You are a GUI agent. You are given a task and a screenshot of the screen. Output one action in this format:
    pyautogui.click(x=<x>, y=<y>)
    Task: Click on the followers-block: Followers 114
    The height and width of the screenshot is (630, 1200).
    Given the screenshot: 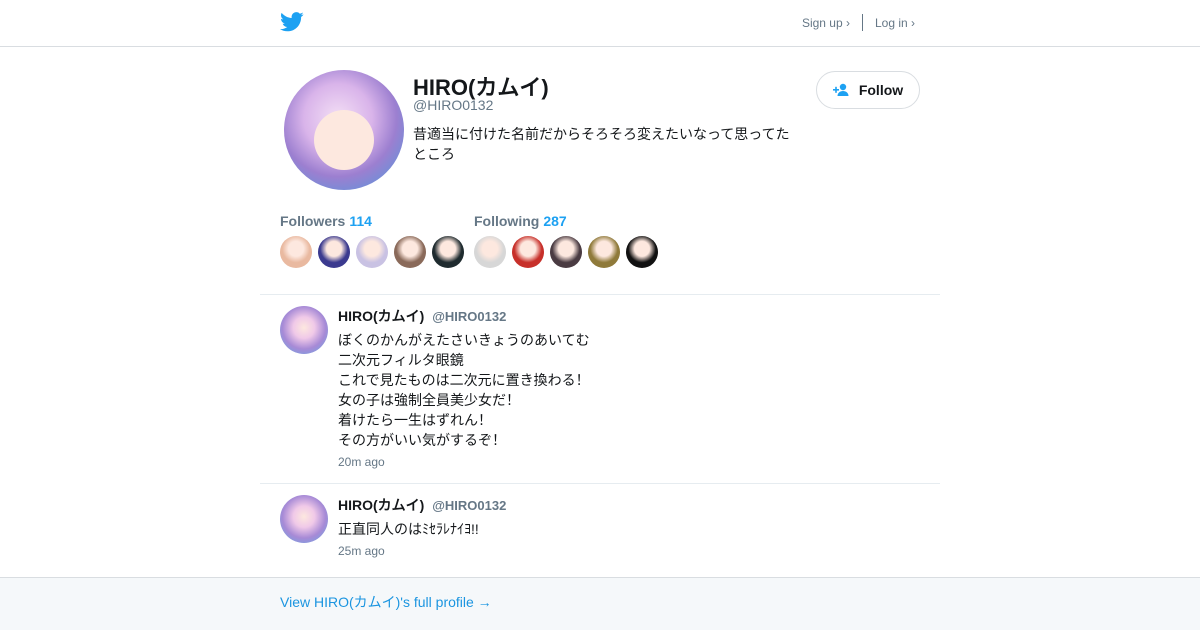 What is the action you would take?
    pyautogui.click(x=375, y=240)
    